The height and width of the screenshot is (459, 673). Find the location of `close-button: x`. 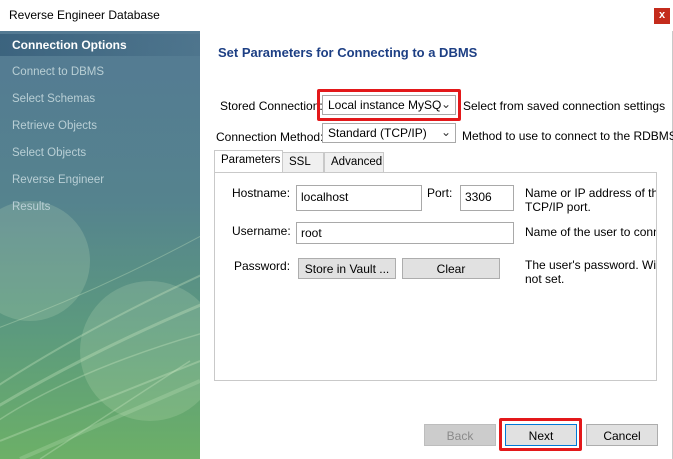

close-button: x is located at coordinates (662, 16).